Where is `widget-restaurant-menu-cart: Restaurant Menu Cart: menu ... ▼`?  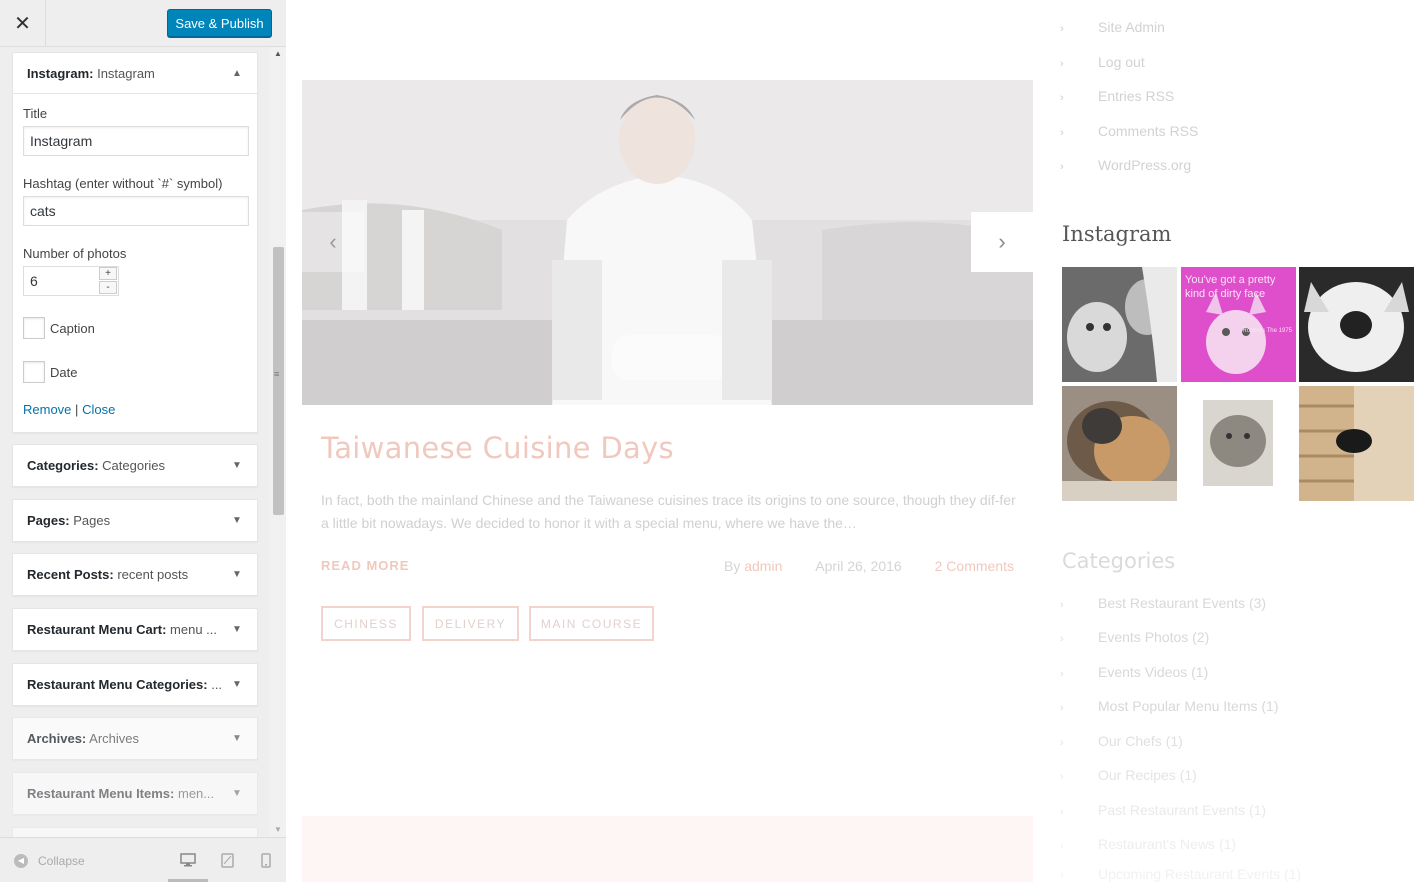
widget-restaurant-menu-cart: Restaurant Menu Cart: menu ... ▼ is located at coordinates (135, 629).